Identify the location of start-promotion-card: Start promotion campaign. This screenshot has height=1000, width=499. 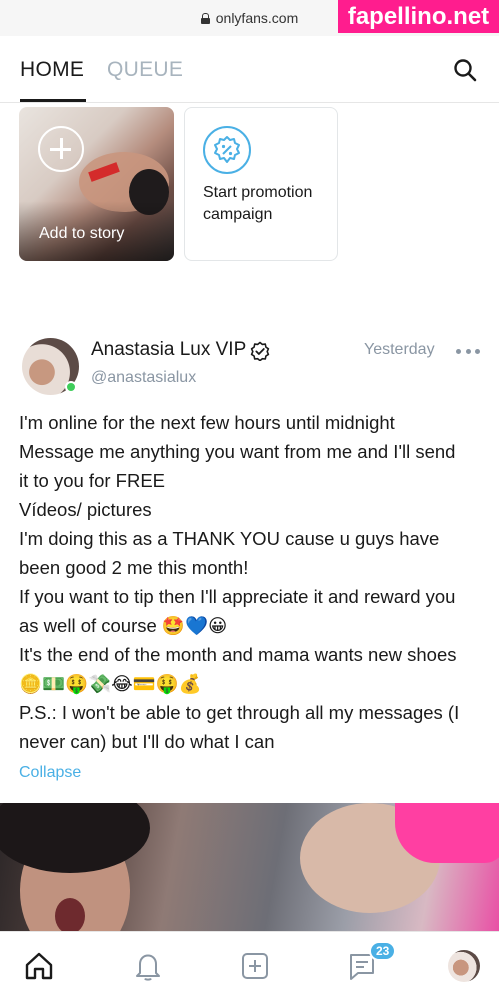
(261, 184).